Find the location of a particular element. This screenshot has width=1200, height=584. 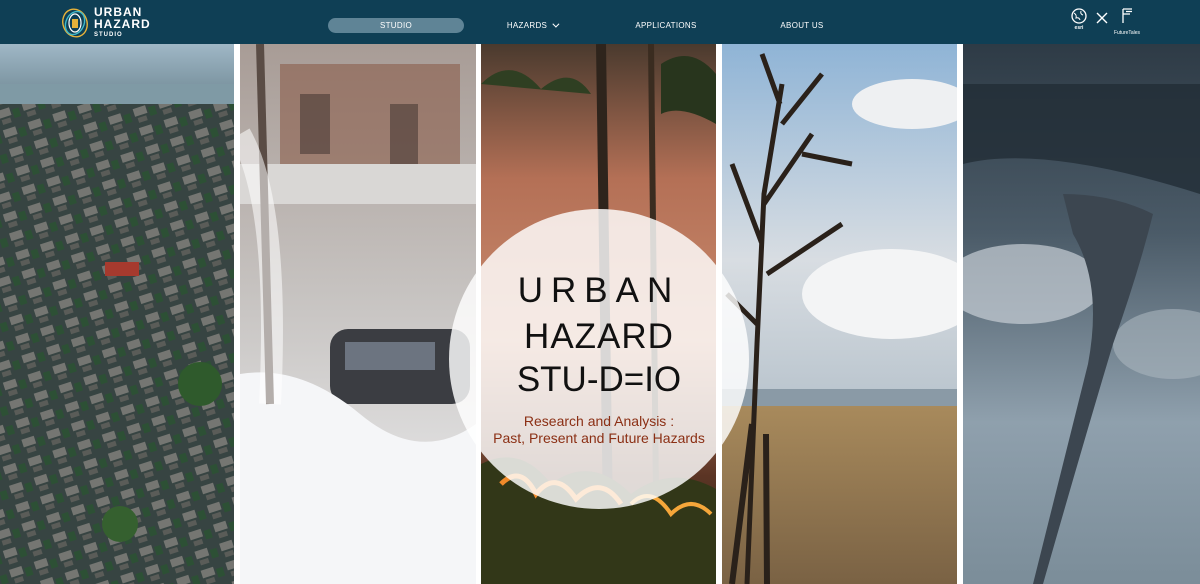

hero-subtitle-line1: Research and Analysis : is located at coordinates (599, 421).